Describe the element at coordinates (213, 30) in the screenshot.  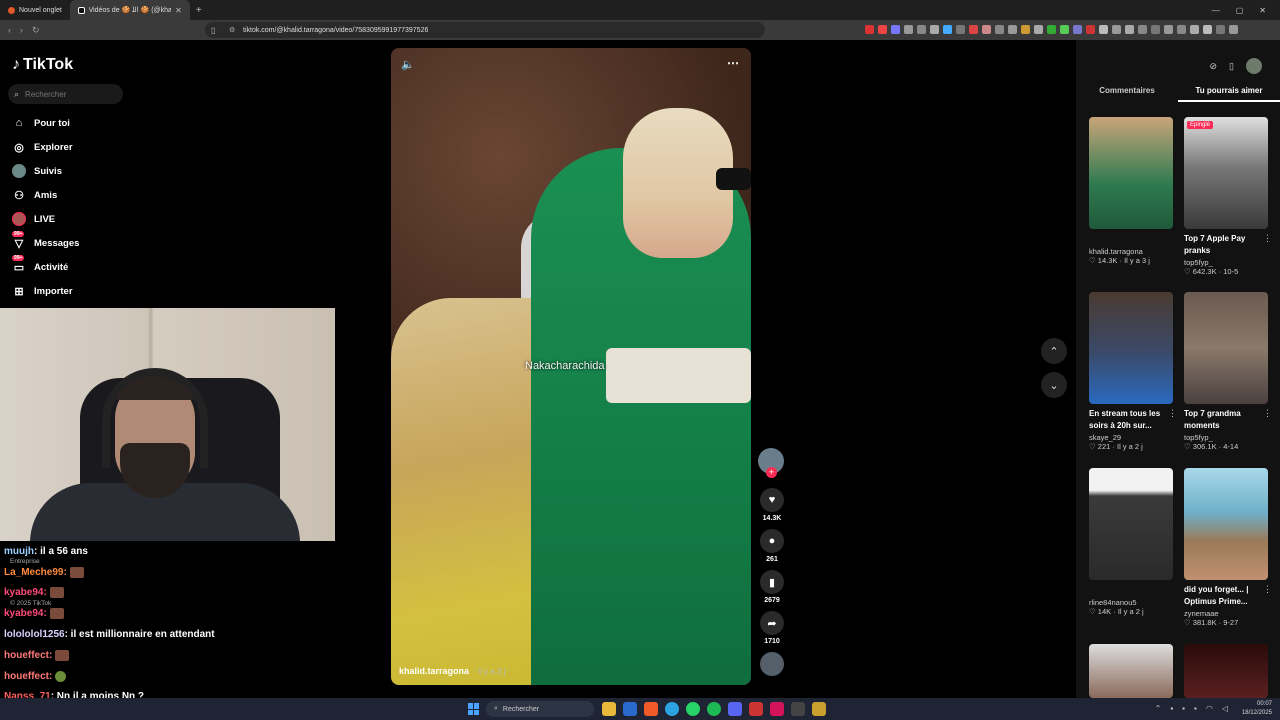
I see `bookmark-icon: ▯` at that location.